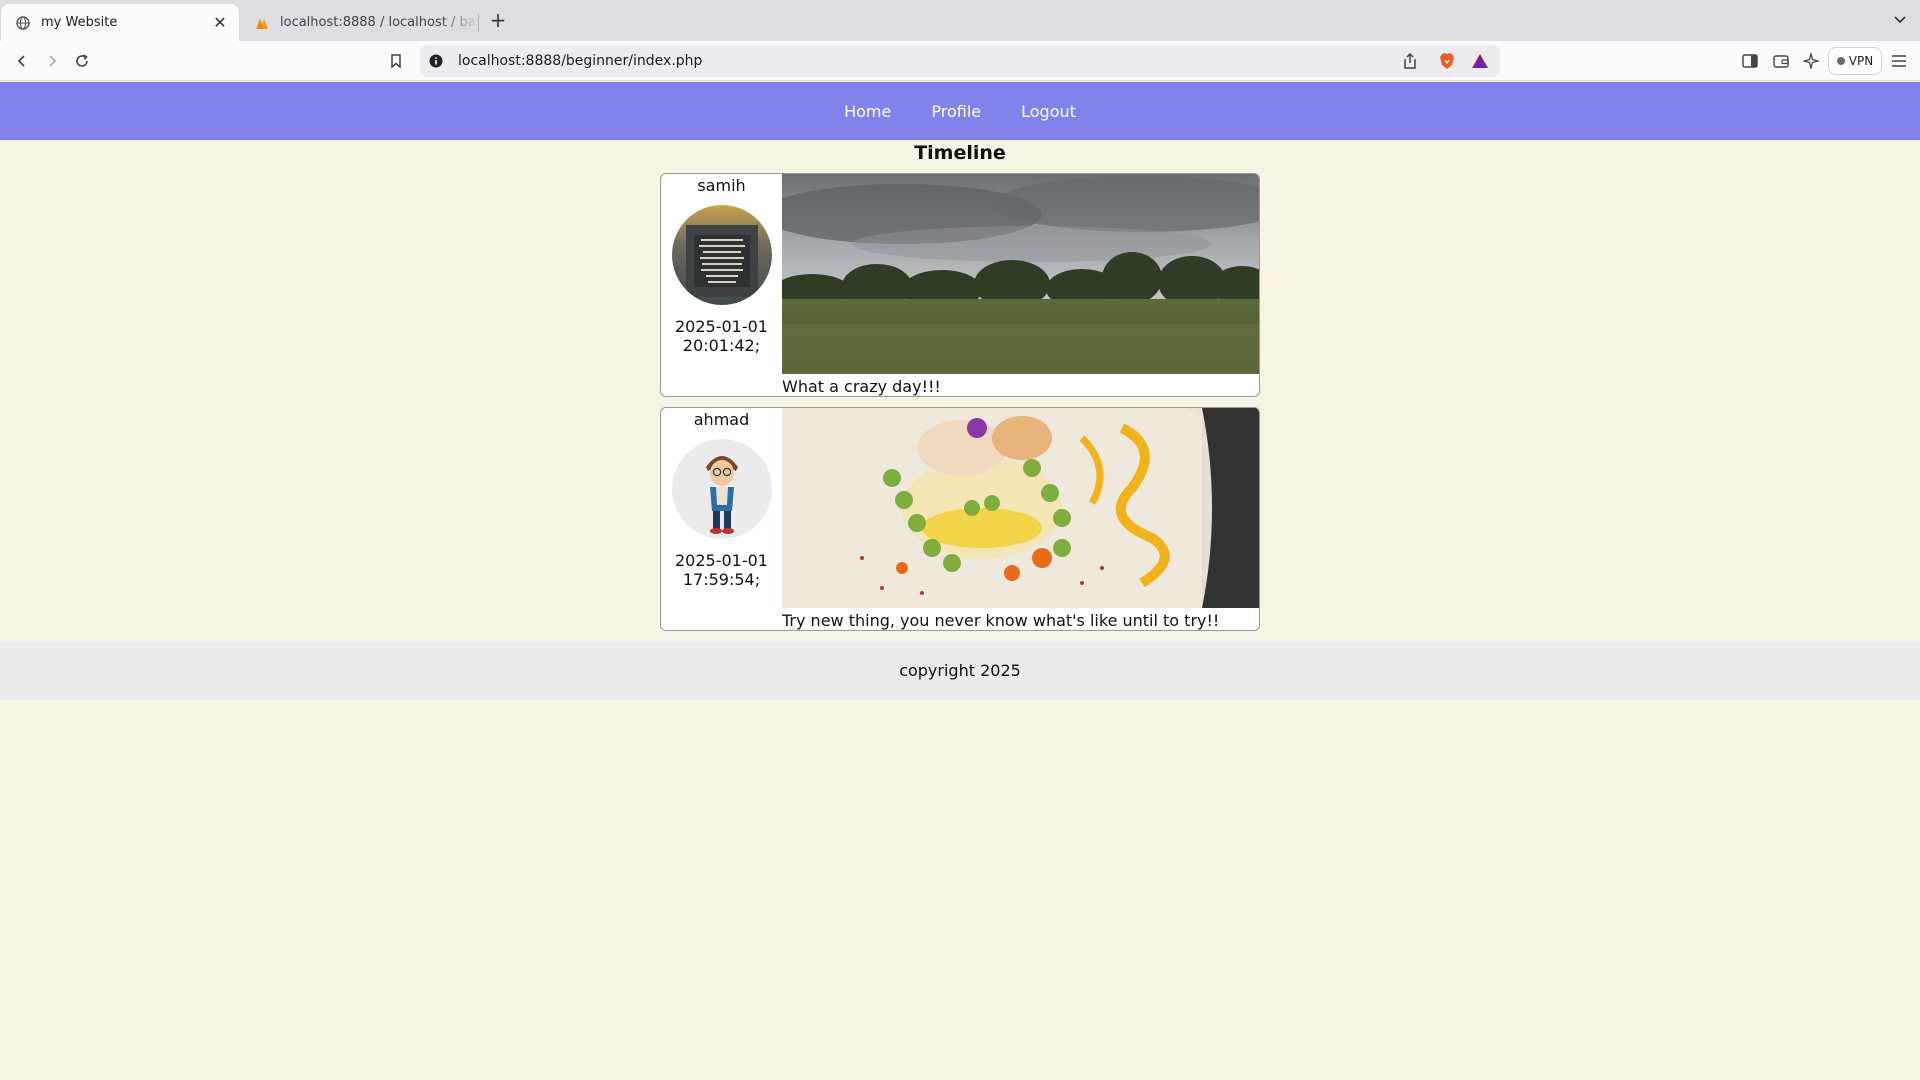 This screenshot has height=1080, width=1920. Describe the element at coordinates (580, 61) in the screenshot. I see `url-text: localhost:8888/beginner/index.php` at that location.